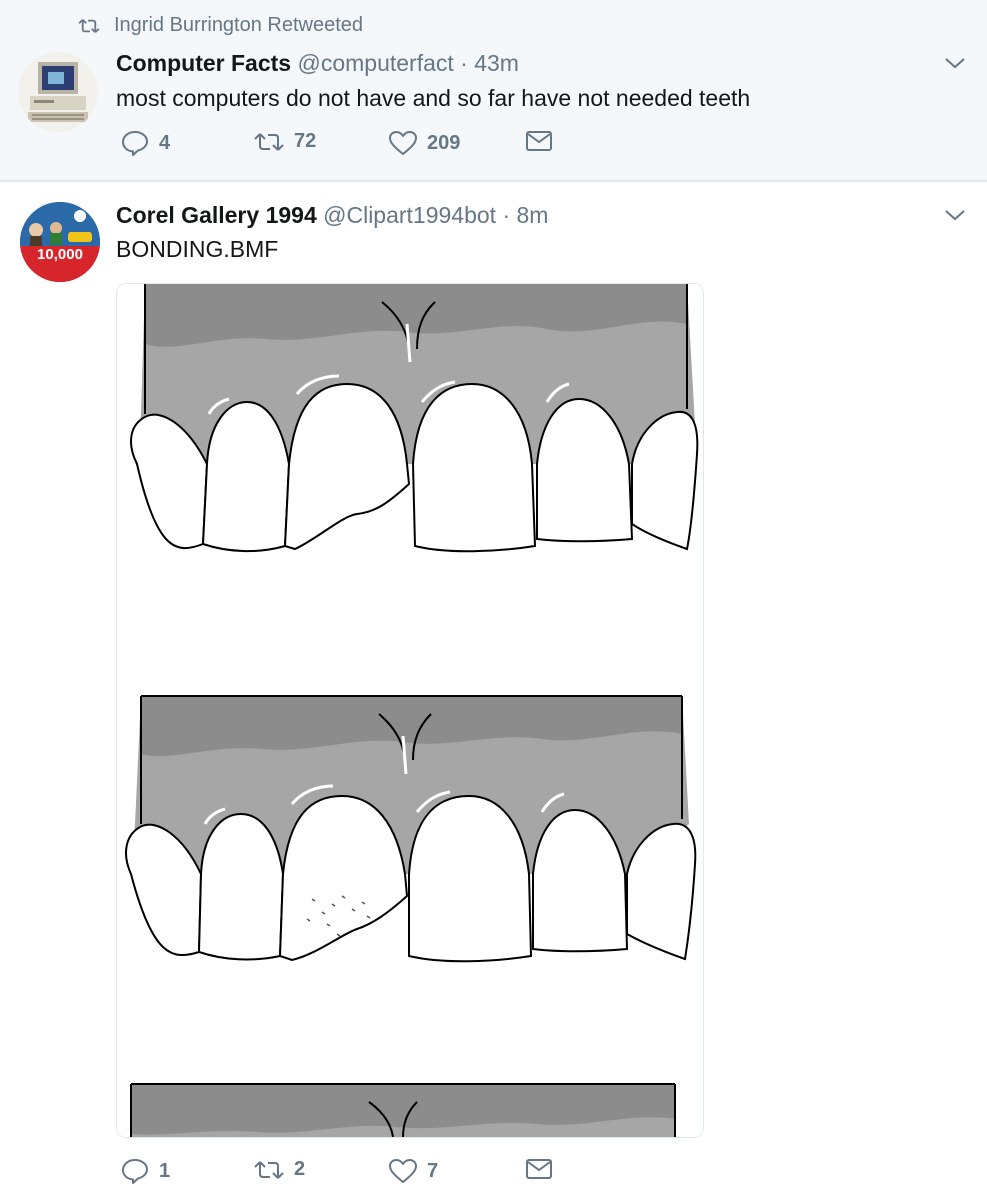 The image size is (987, 1200). I want to click on avatar: 10,000, so click(60, 242).